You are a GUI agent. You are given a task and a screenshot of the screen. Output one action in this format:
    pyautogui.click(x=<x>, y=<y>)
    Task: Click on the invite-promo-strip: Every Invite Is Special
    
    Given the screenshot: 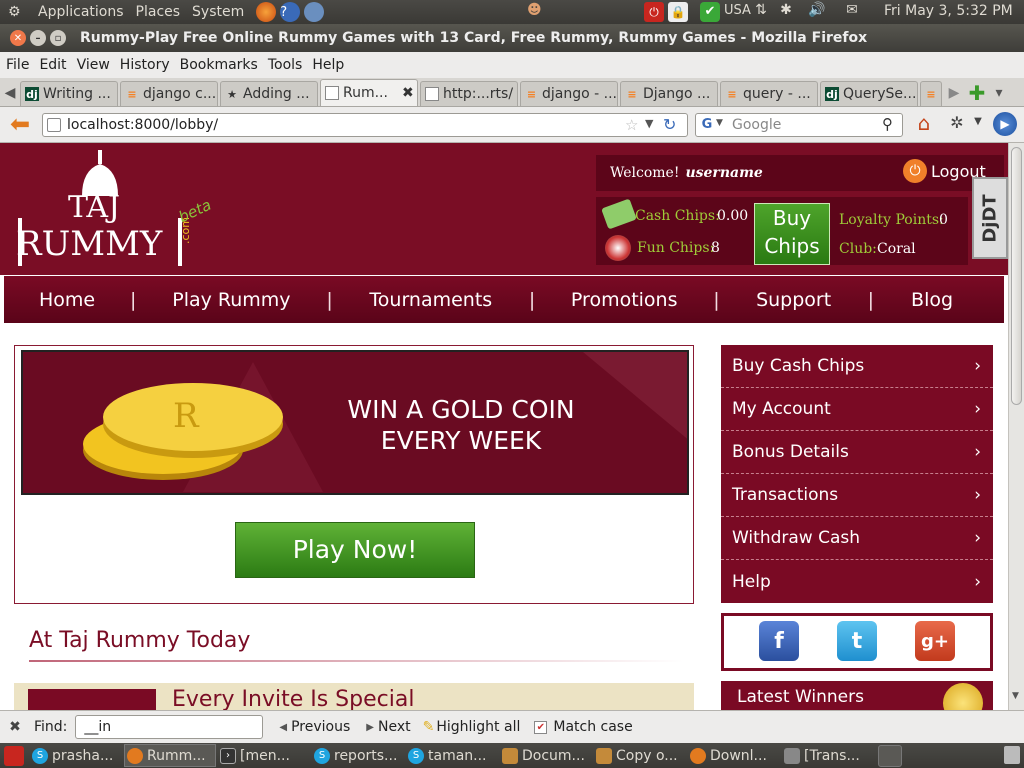 What is the action you would take?
    pyautogui.click(x=354, y=696)
    